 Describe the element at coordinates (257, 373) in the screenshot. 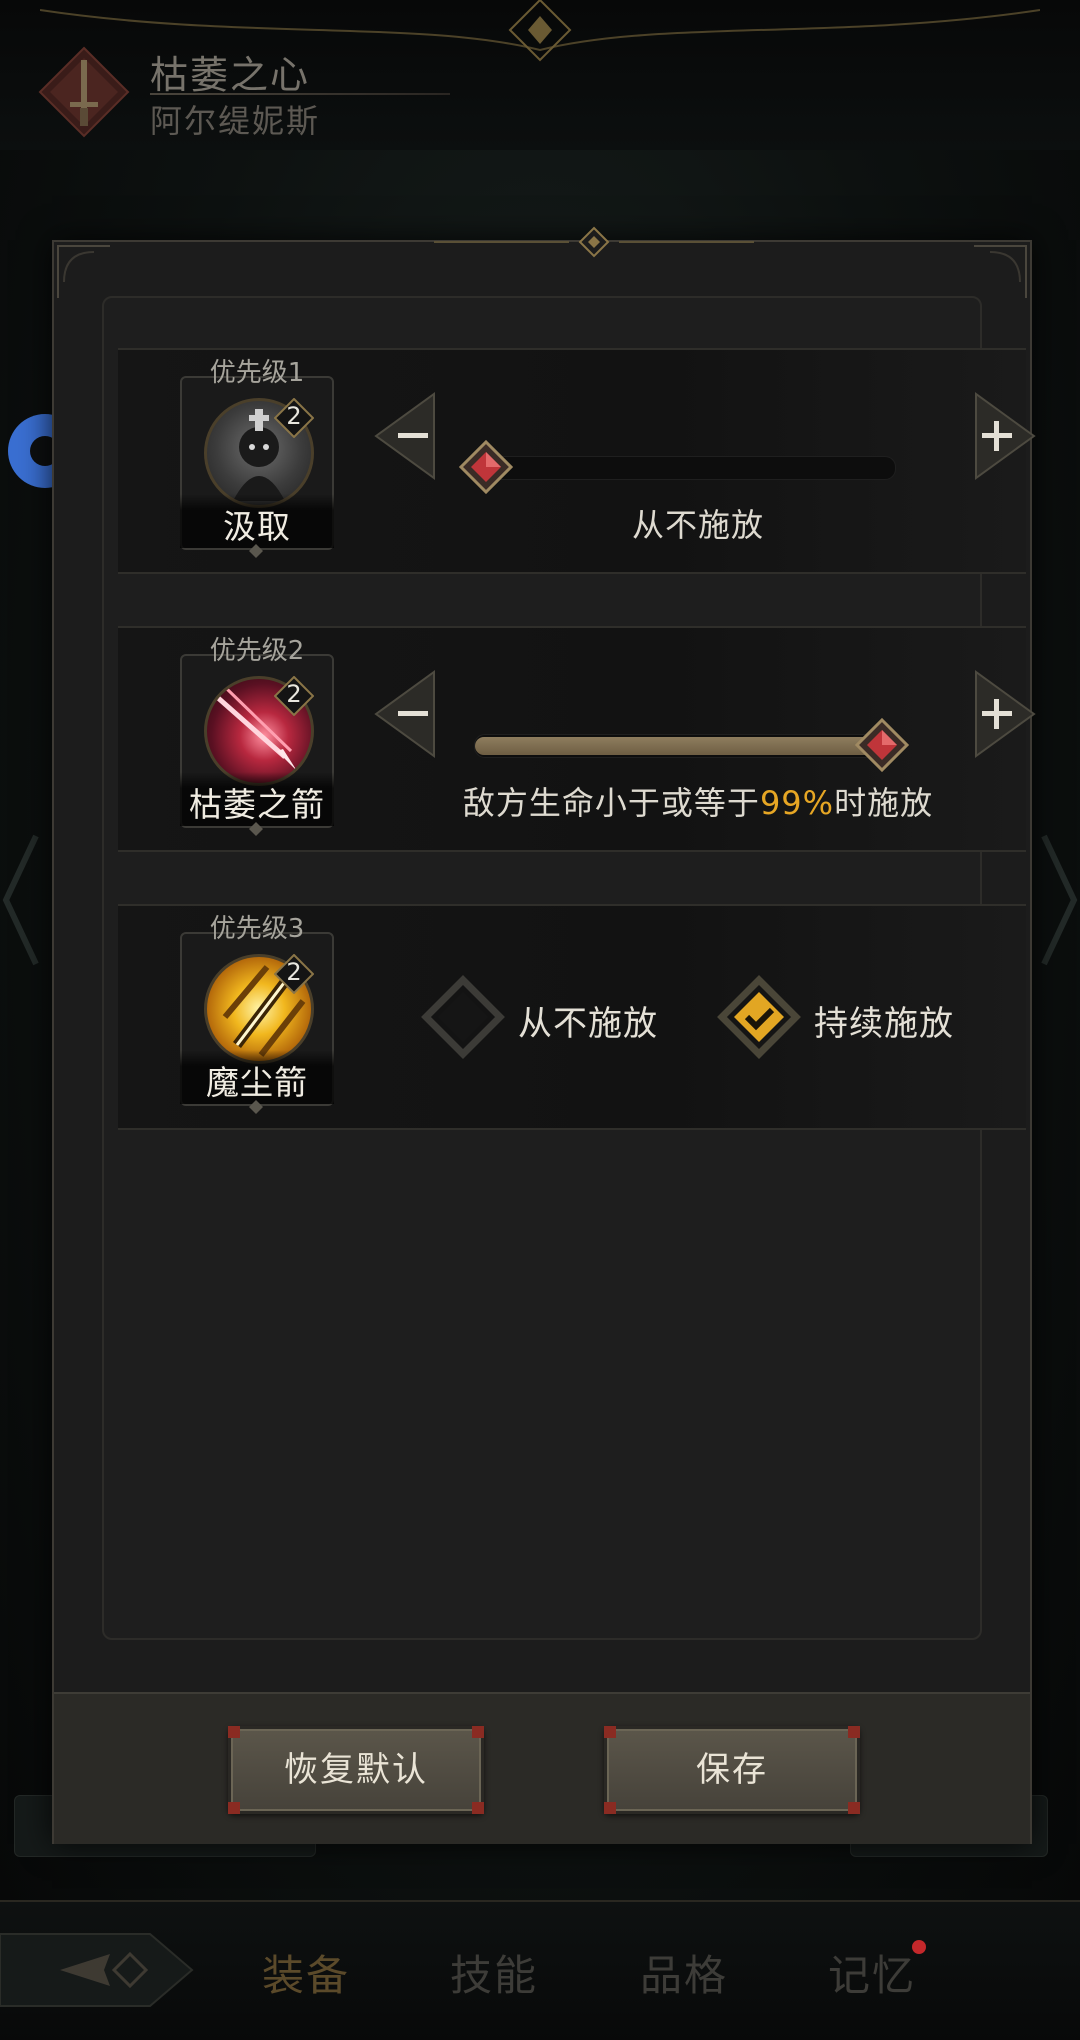

I see `priority-label: 优先级1` at that location.